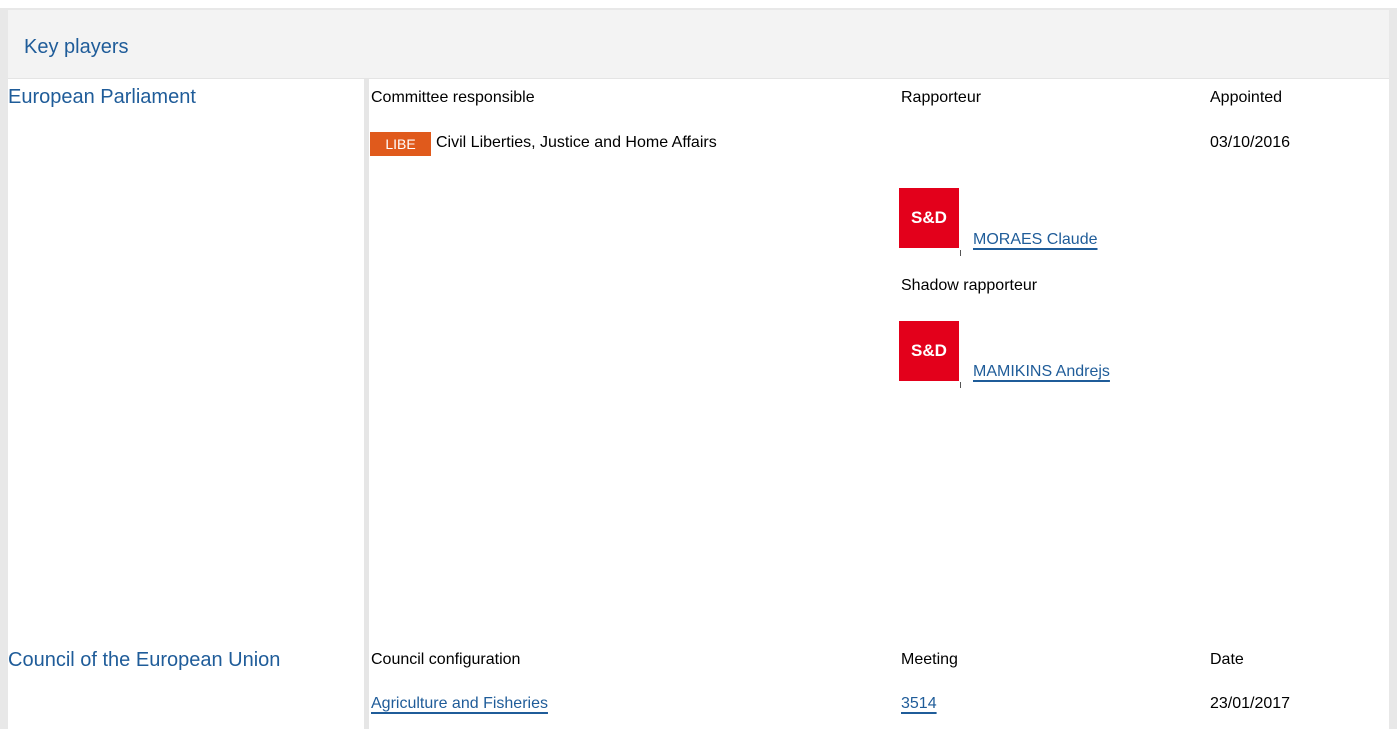 The width and height of the screenshot is (1397, 731). Describe the element at coordinates (453, 97) in the screenshot. I see `committee-responsible-header: Committee responsible` at that location.